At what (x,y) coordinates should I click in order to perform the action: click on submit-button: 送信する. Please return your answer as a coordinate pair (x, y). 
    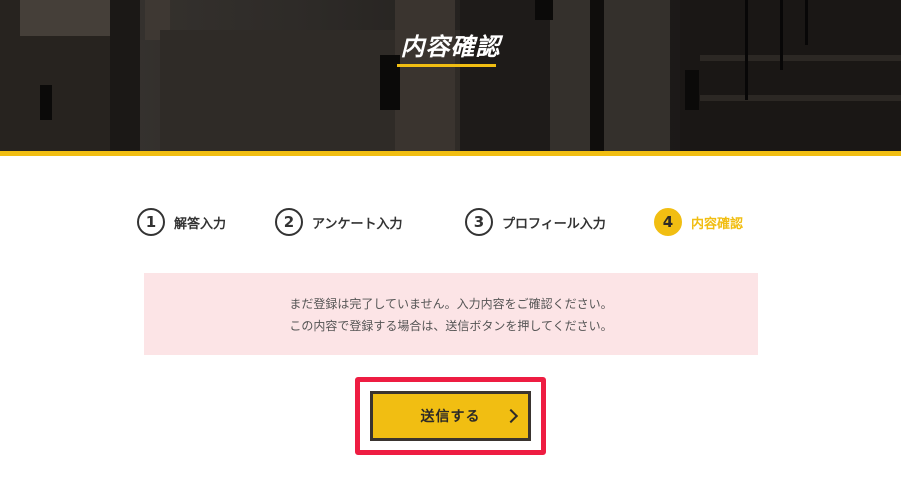
    Looking at the image, I should click on (450, 416).